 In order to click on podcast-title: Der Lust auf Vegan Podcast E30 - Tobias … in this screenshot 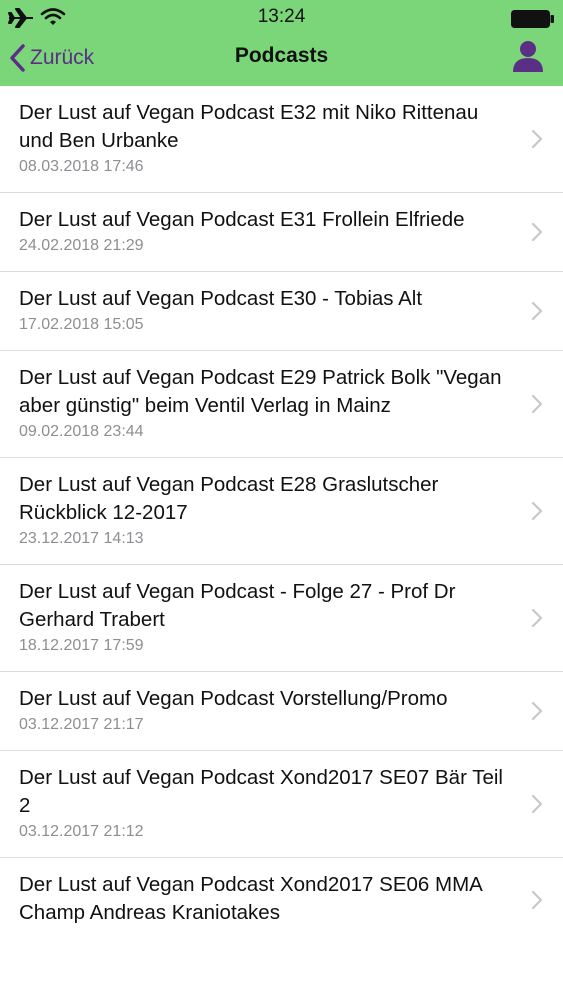, I will do `click(221, 298)`.